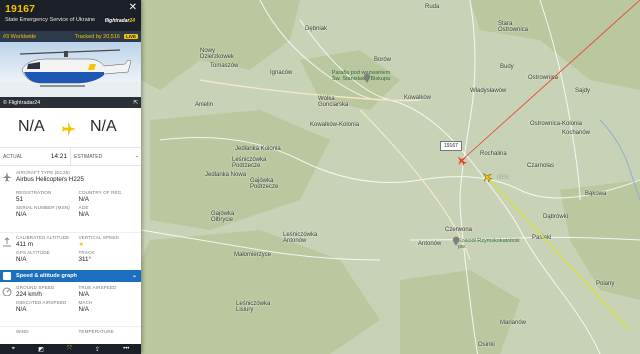  What do you see at coordinates (103, 126) in the screenshot?
I see `destination-code: N/A` at bounding box center [103, 126].